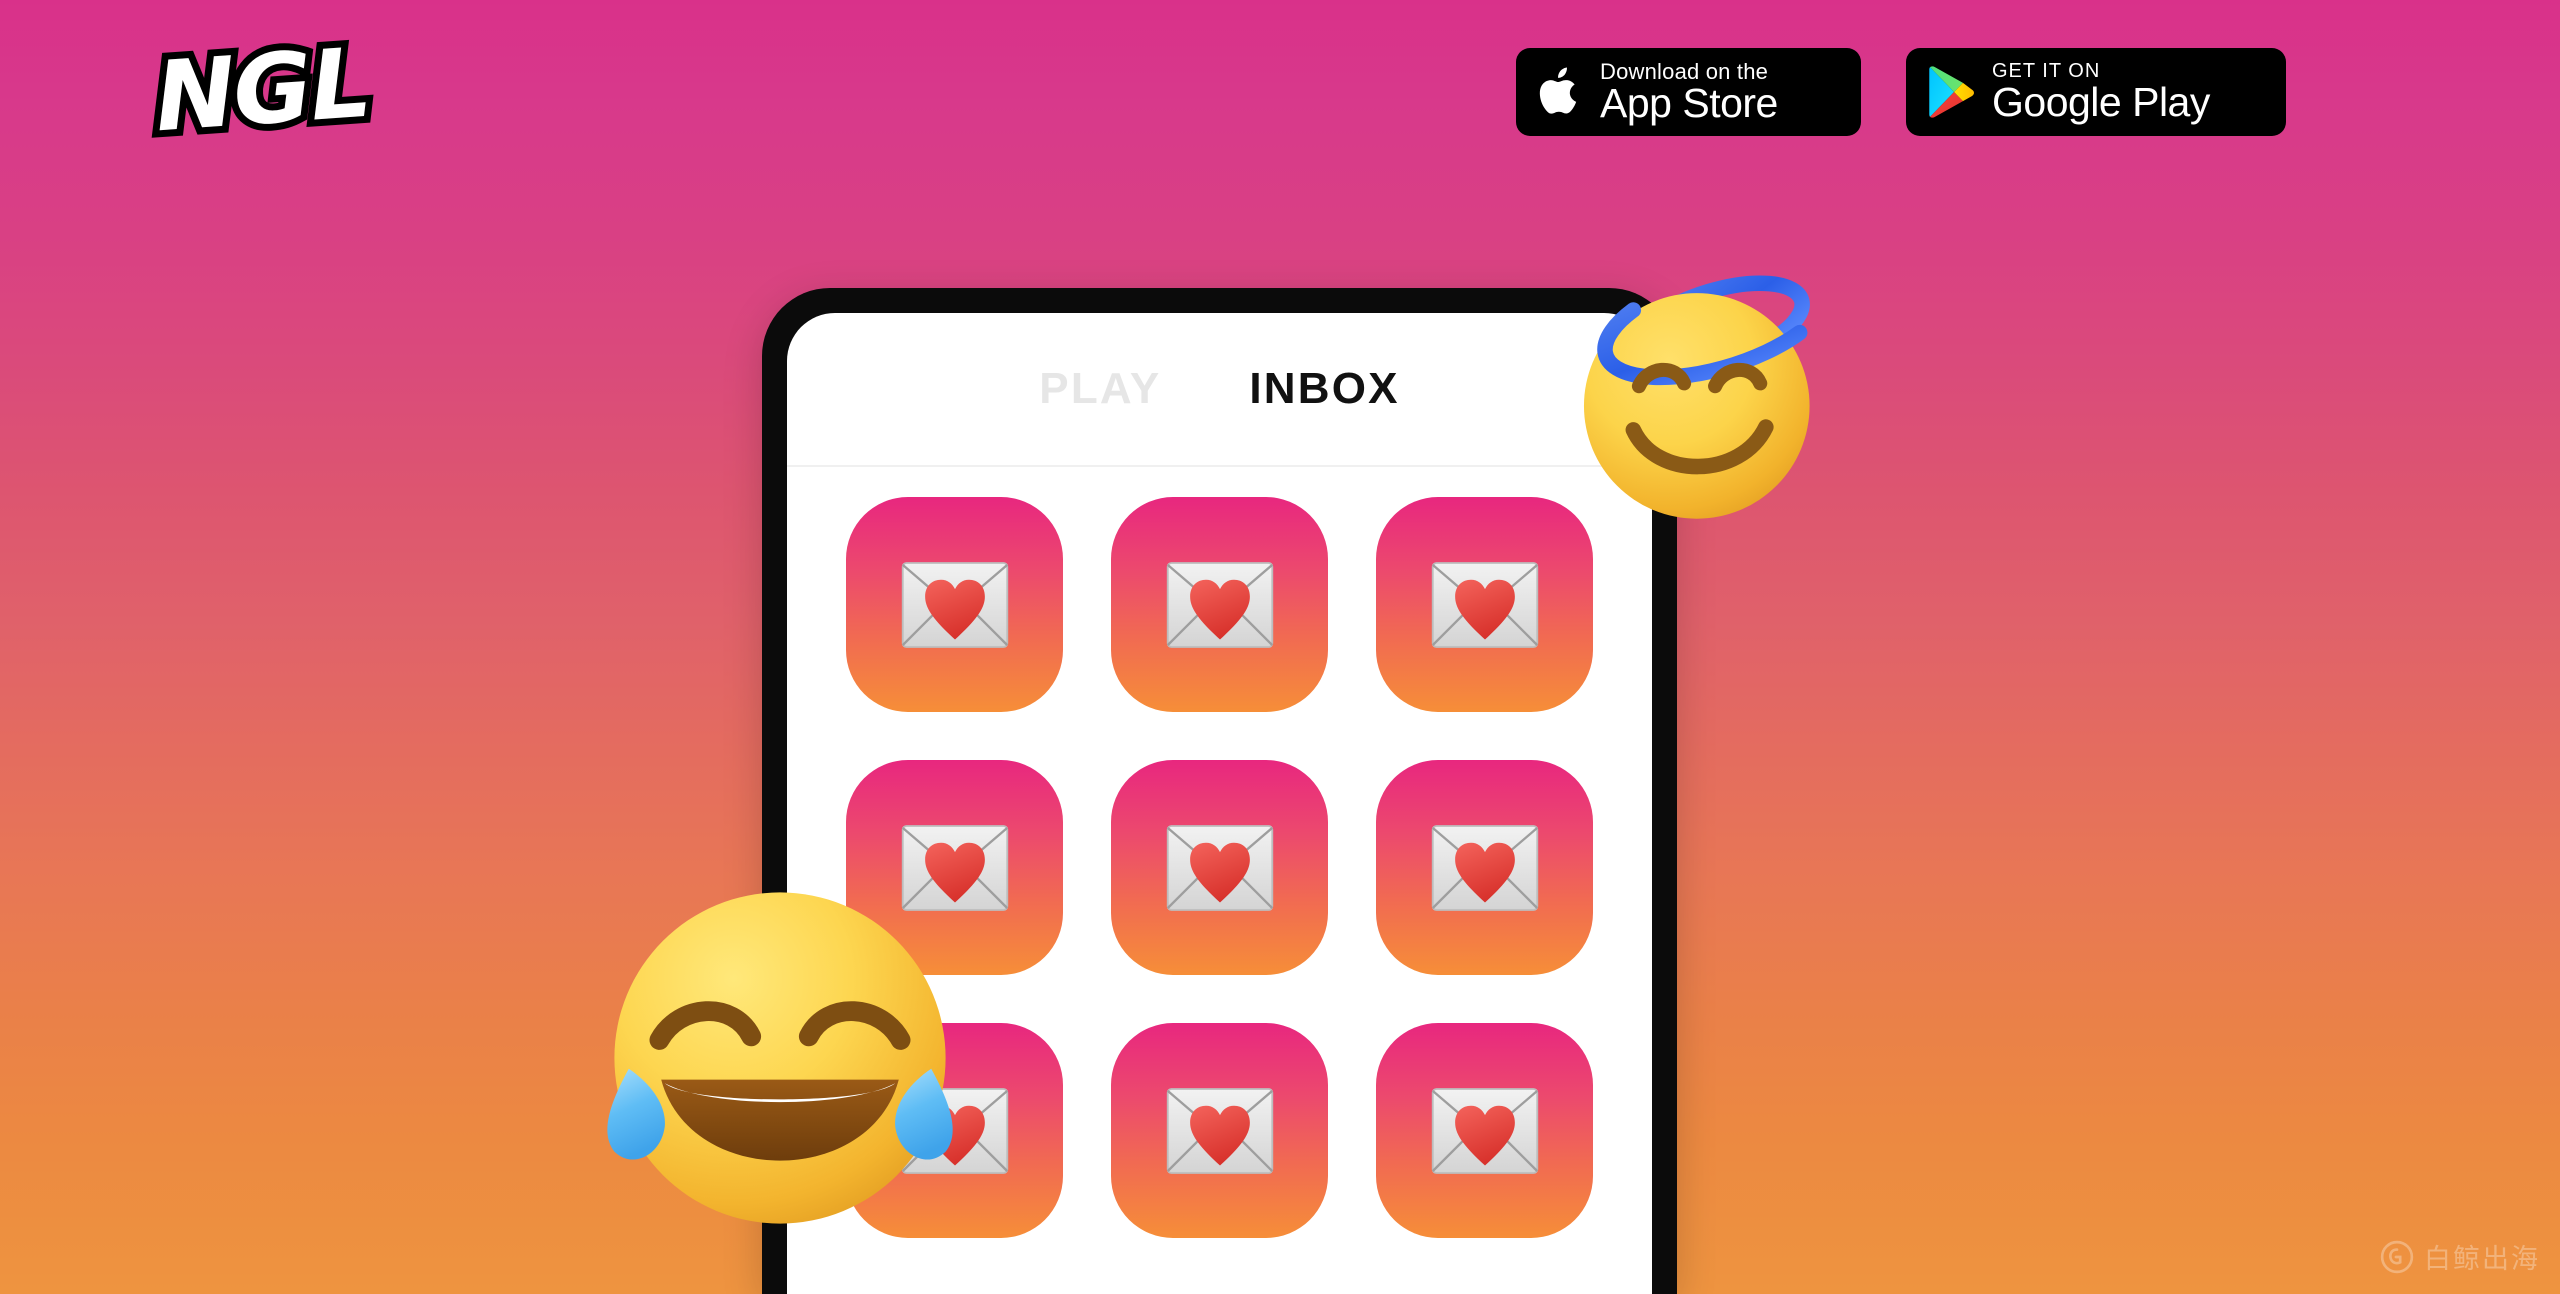 This screenshot has height=1294, width=2560. I want to click on tab-inbox: INBOX, so click(1324, 389).